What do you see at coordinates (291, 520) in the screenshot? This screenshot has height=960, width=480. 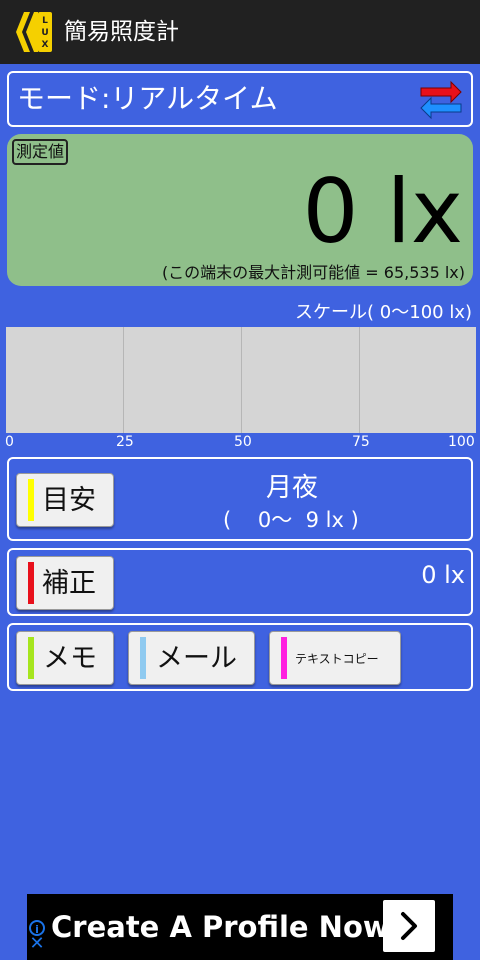 I see `guide-range: ( 0〜 9 lx )` at bounding box center [291, 520].